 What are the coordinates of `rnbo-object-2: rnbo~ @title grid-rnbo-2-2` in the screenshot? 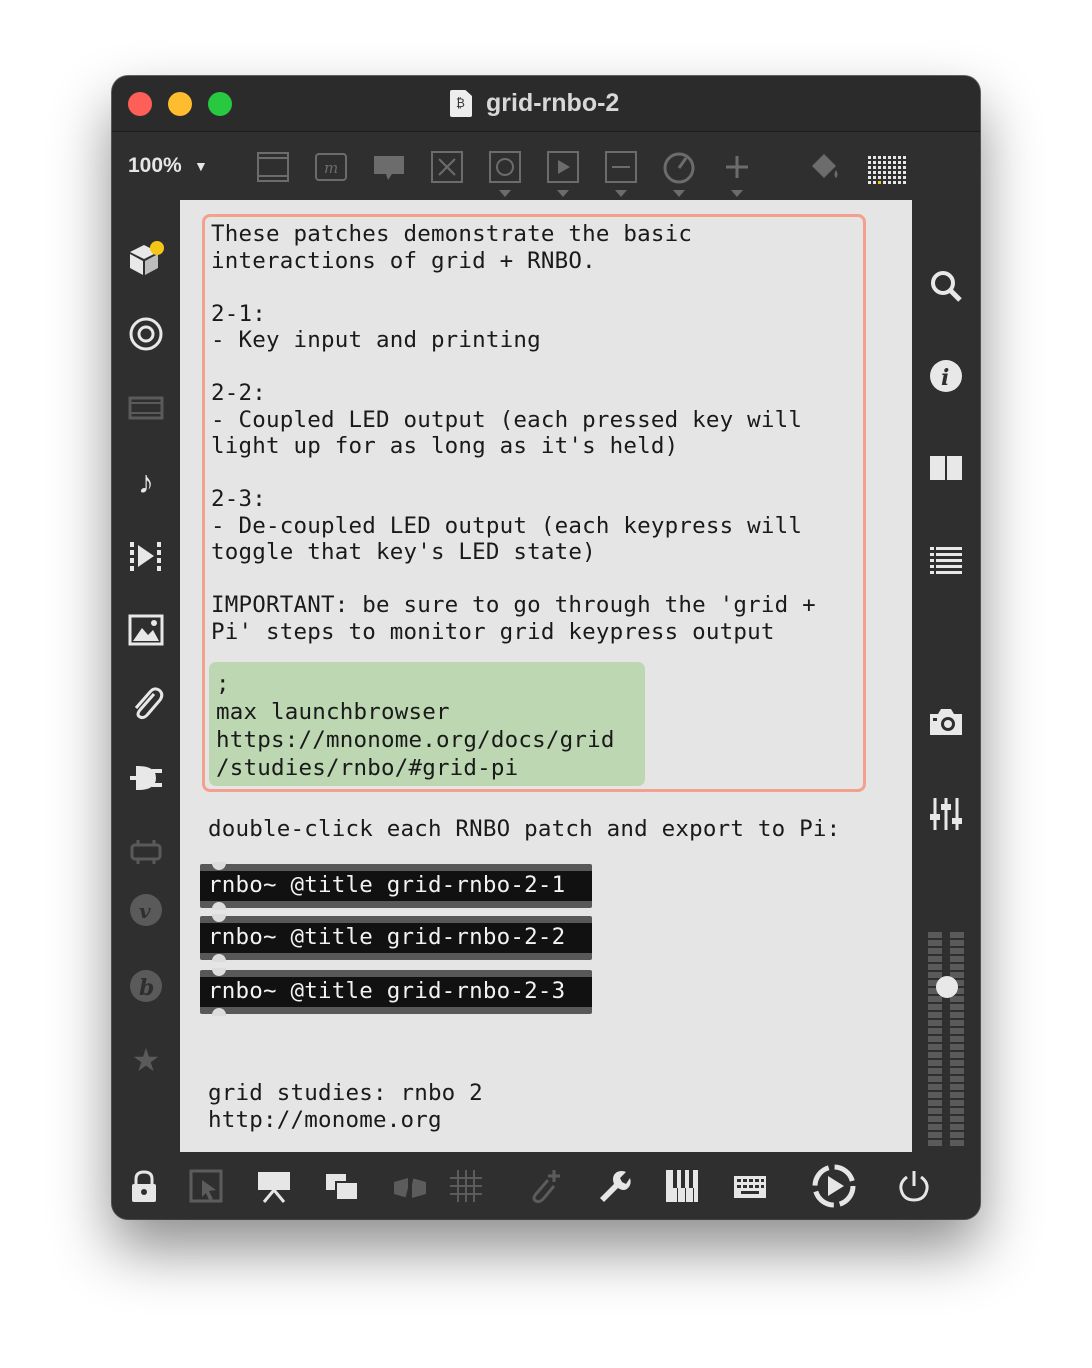 It's located at (396, 938).